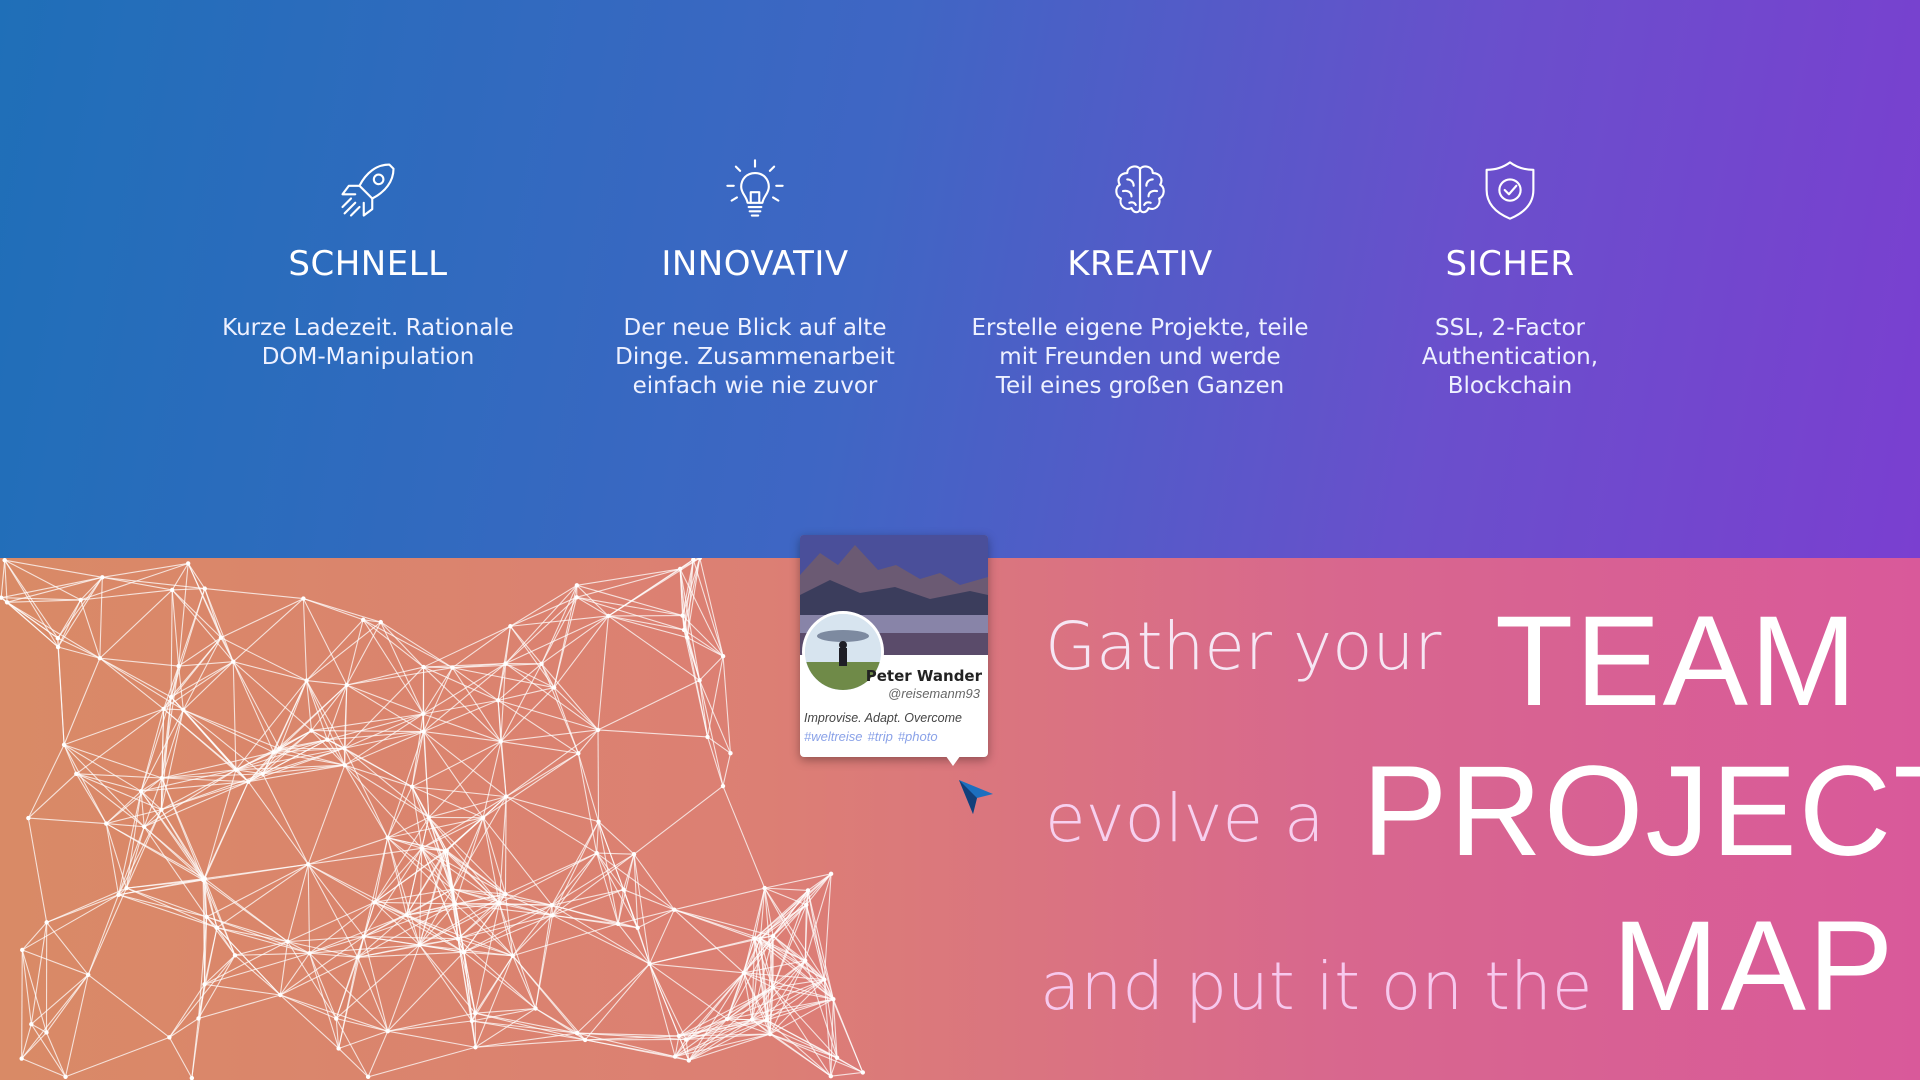  I want to click on brain-icon, so click(1140, 190).